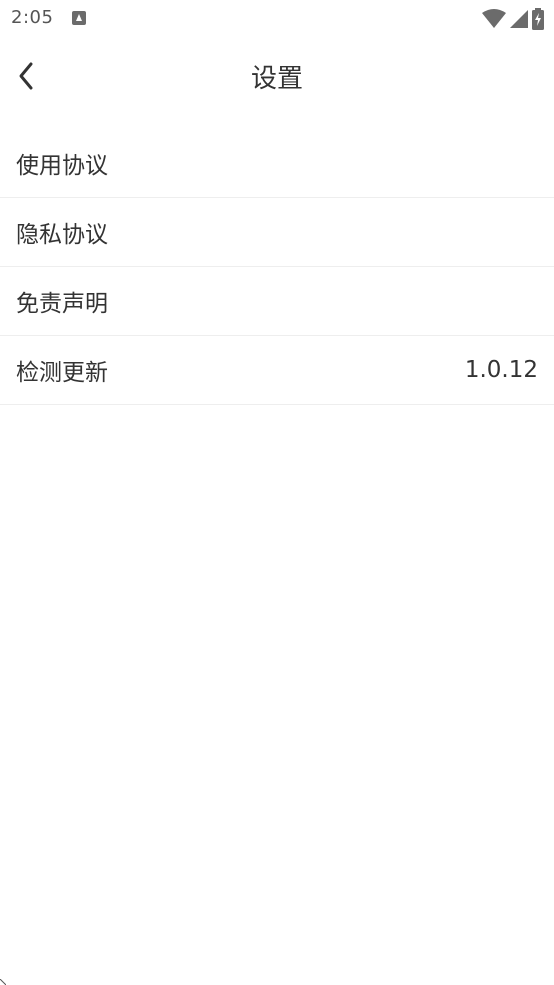 This screenshot has height=985, width=554. Describe the element at coordinates (32, 17) in the screenshot. I see `status-time: 2:05` at that location.